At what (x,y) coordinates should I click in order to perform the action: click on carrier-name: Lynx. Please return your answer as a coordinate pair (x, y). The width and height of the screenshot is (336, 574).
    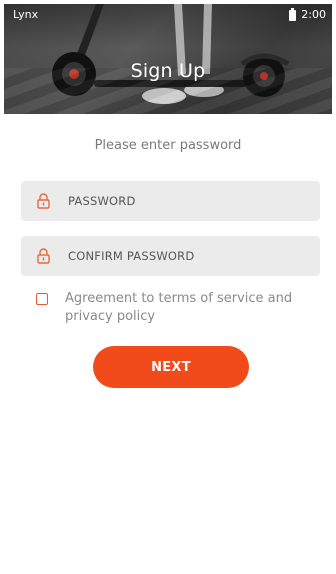
    Looking at the image, I should click on (26, 14).